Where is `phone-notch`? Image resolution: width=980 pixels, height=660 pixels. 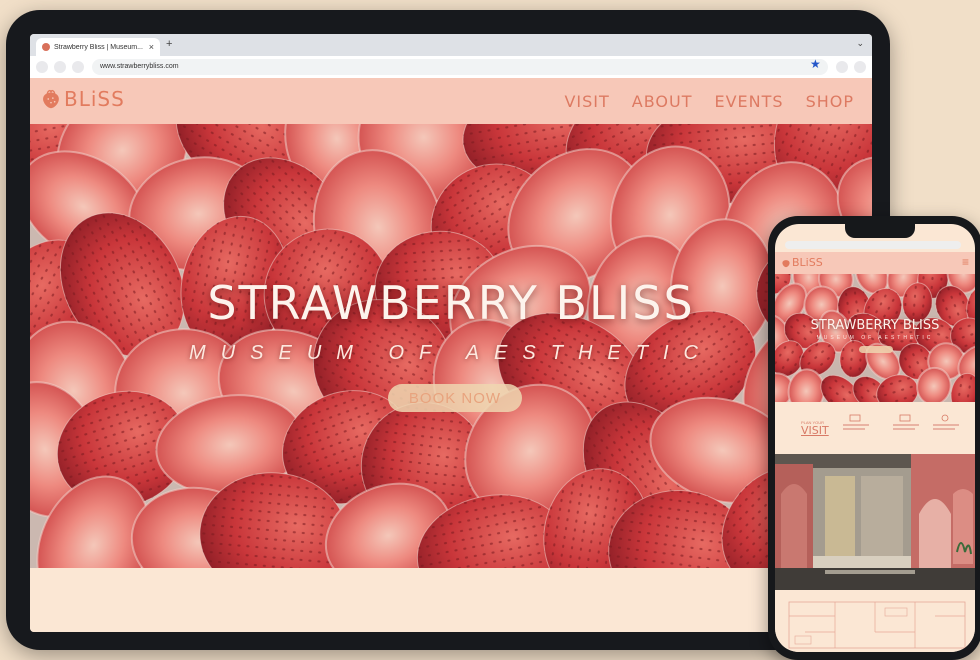 phone-notch is located at coordinates (880, 231).